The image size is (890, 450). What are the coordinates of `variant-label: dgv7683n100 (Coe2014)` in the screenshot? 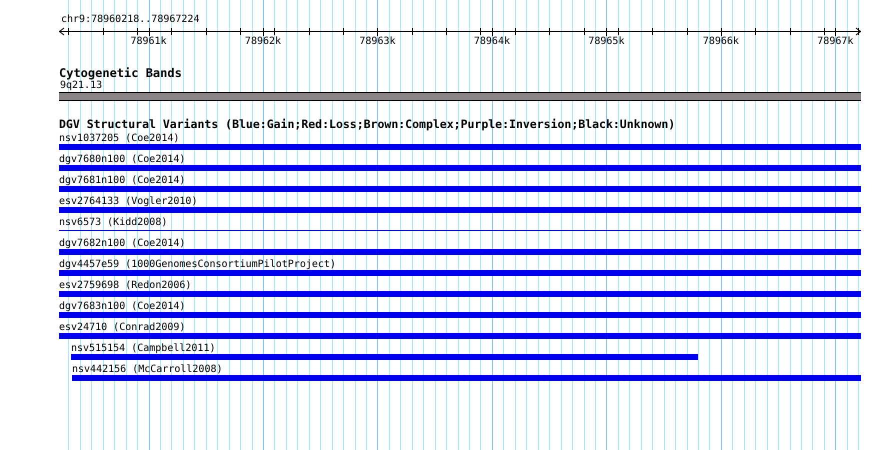 It's located at (122, 306).